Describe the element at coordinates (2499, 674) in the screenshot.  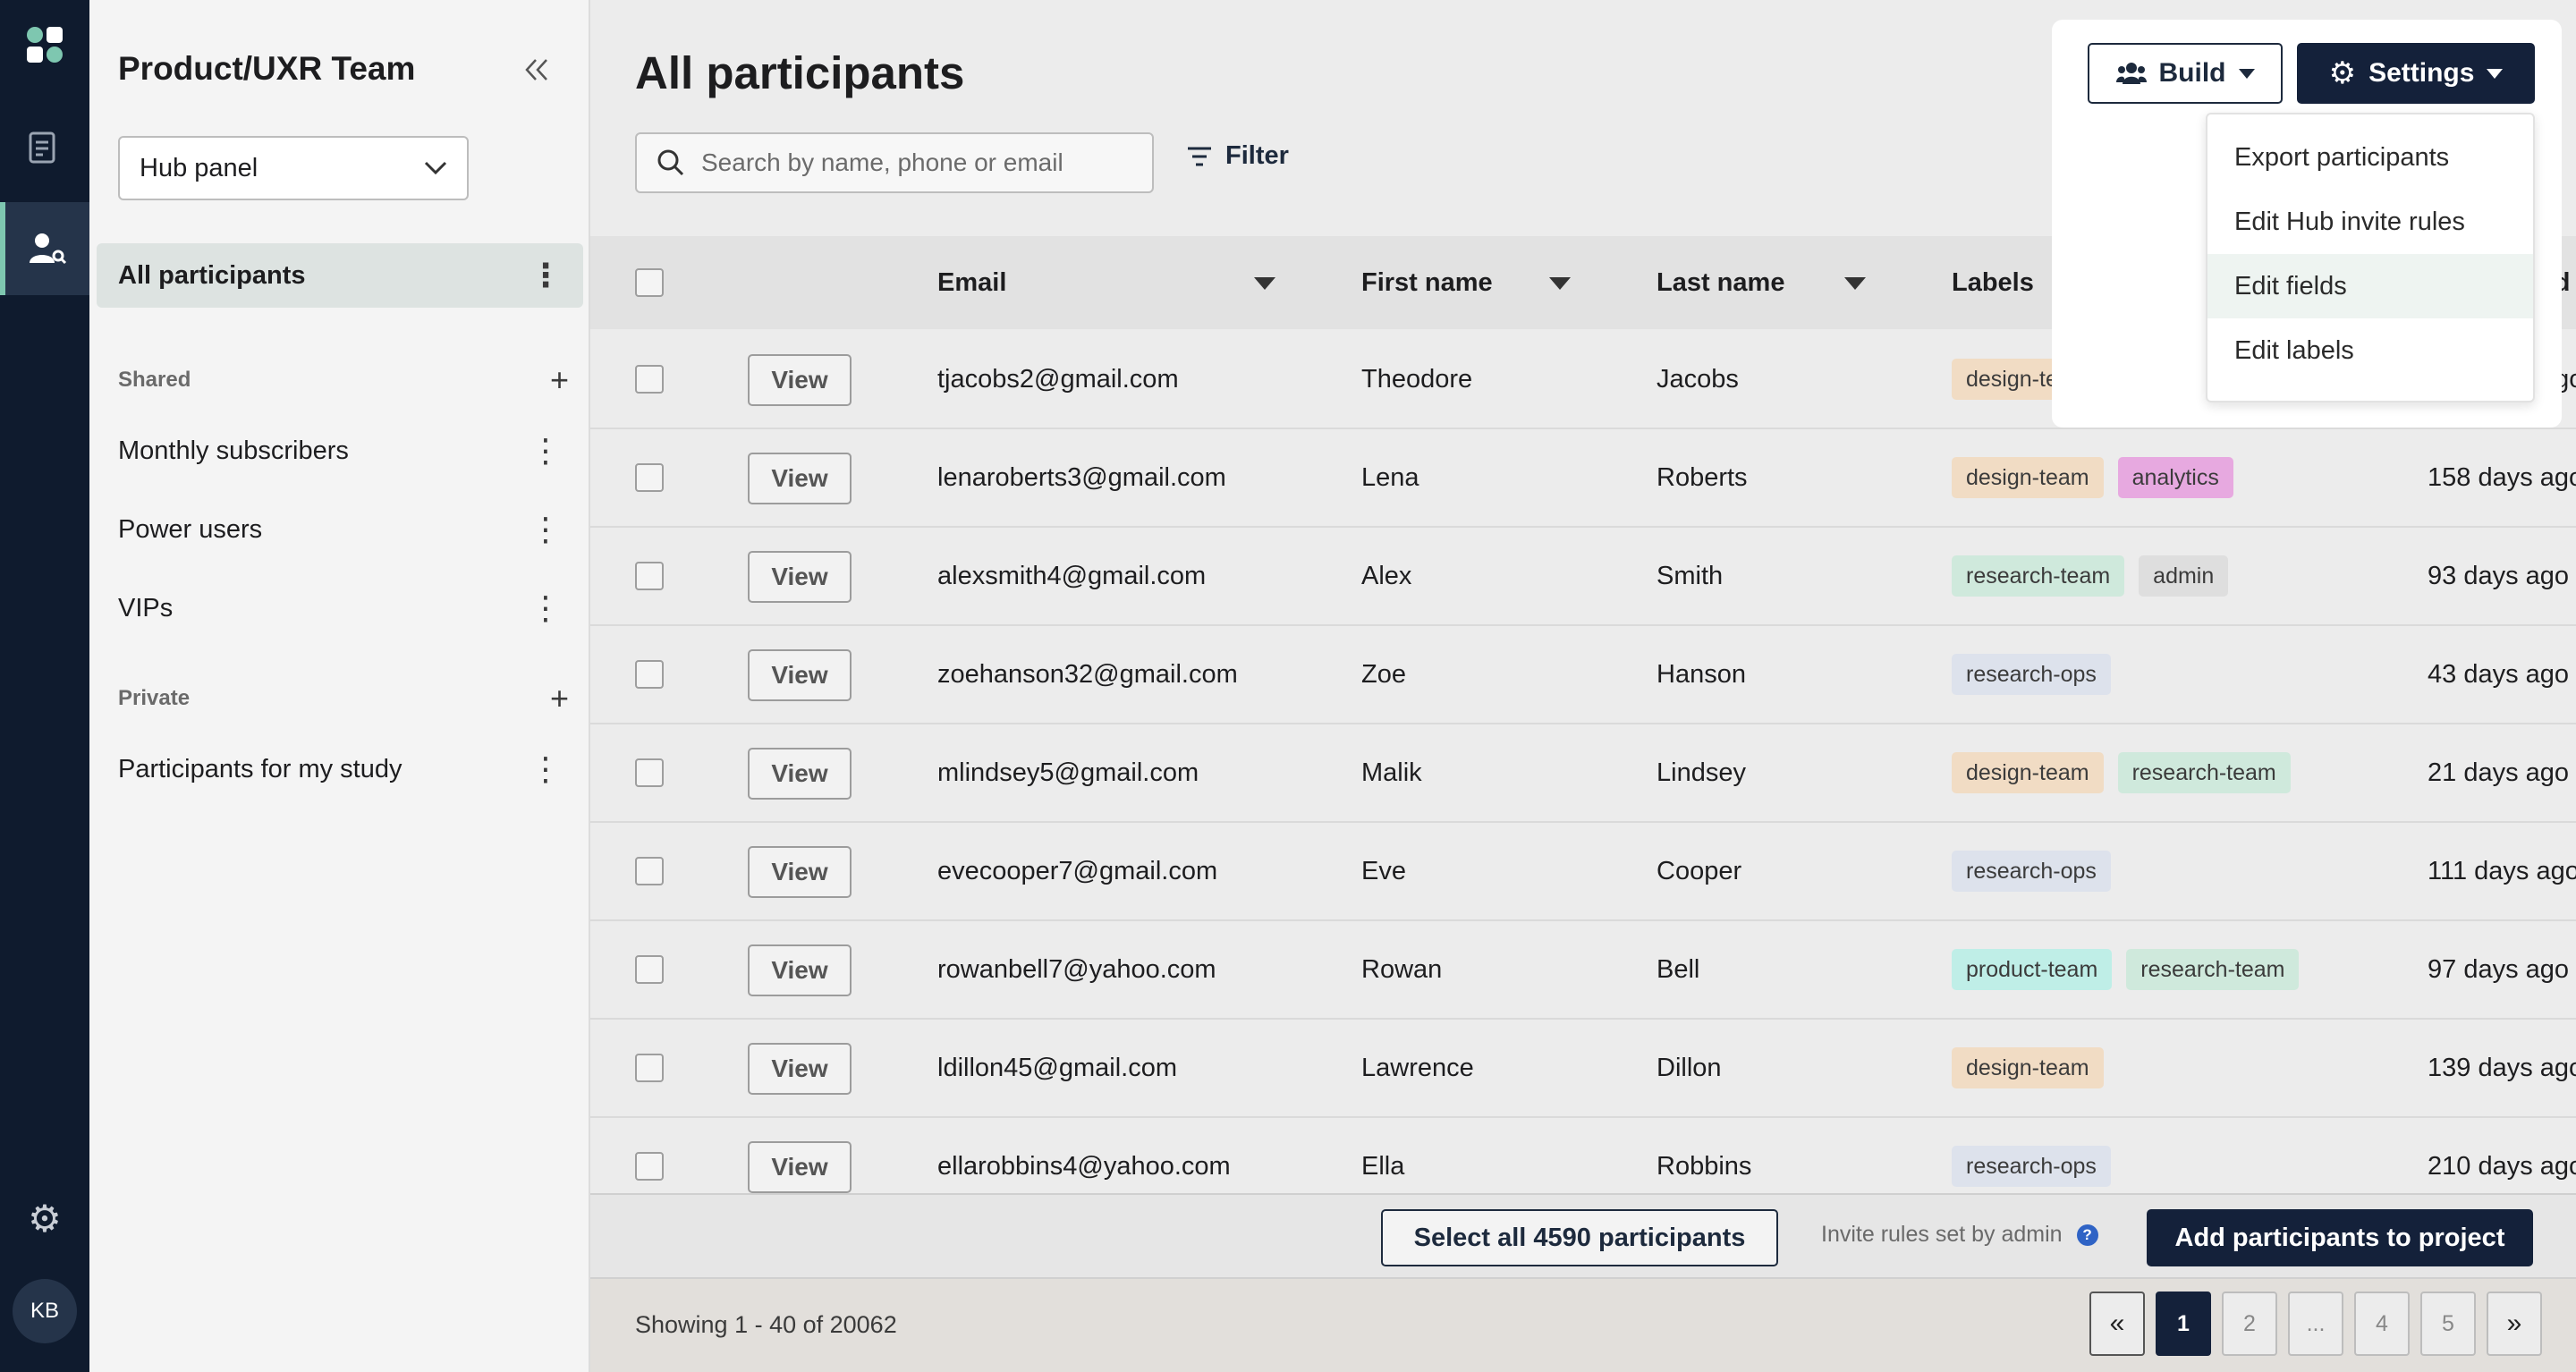
I see `cell-date: 43 days ago` at that location.